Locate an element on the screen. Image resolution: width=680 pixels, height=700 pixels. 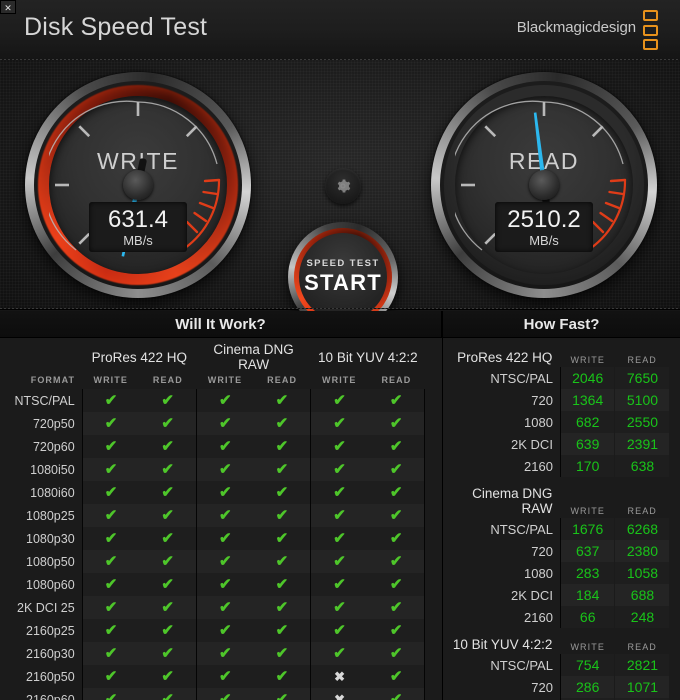
resolution-label: 2160 is located at coordinates (502, 617).